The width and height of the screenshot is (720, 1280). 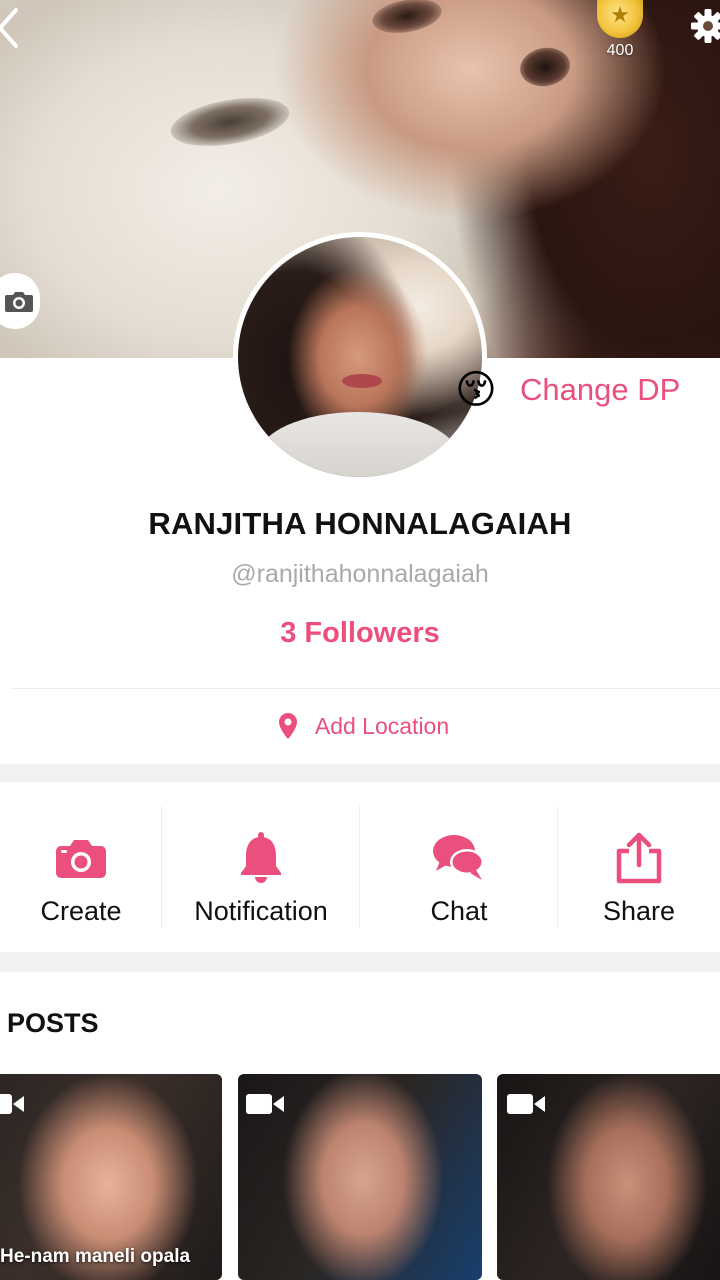 What do you see at coordinates (111, 1177) in the screenshot?
I see `post-thumbnail: He-nam maneli opala` at bounding box center [111, 1177].